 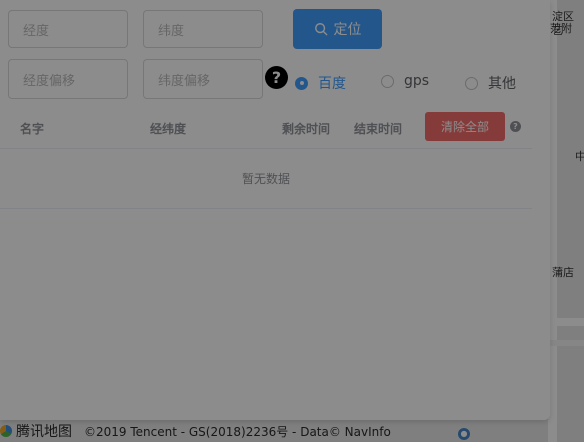 I want to click on longitude-input: 经度, so click(x=68, y=29).